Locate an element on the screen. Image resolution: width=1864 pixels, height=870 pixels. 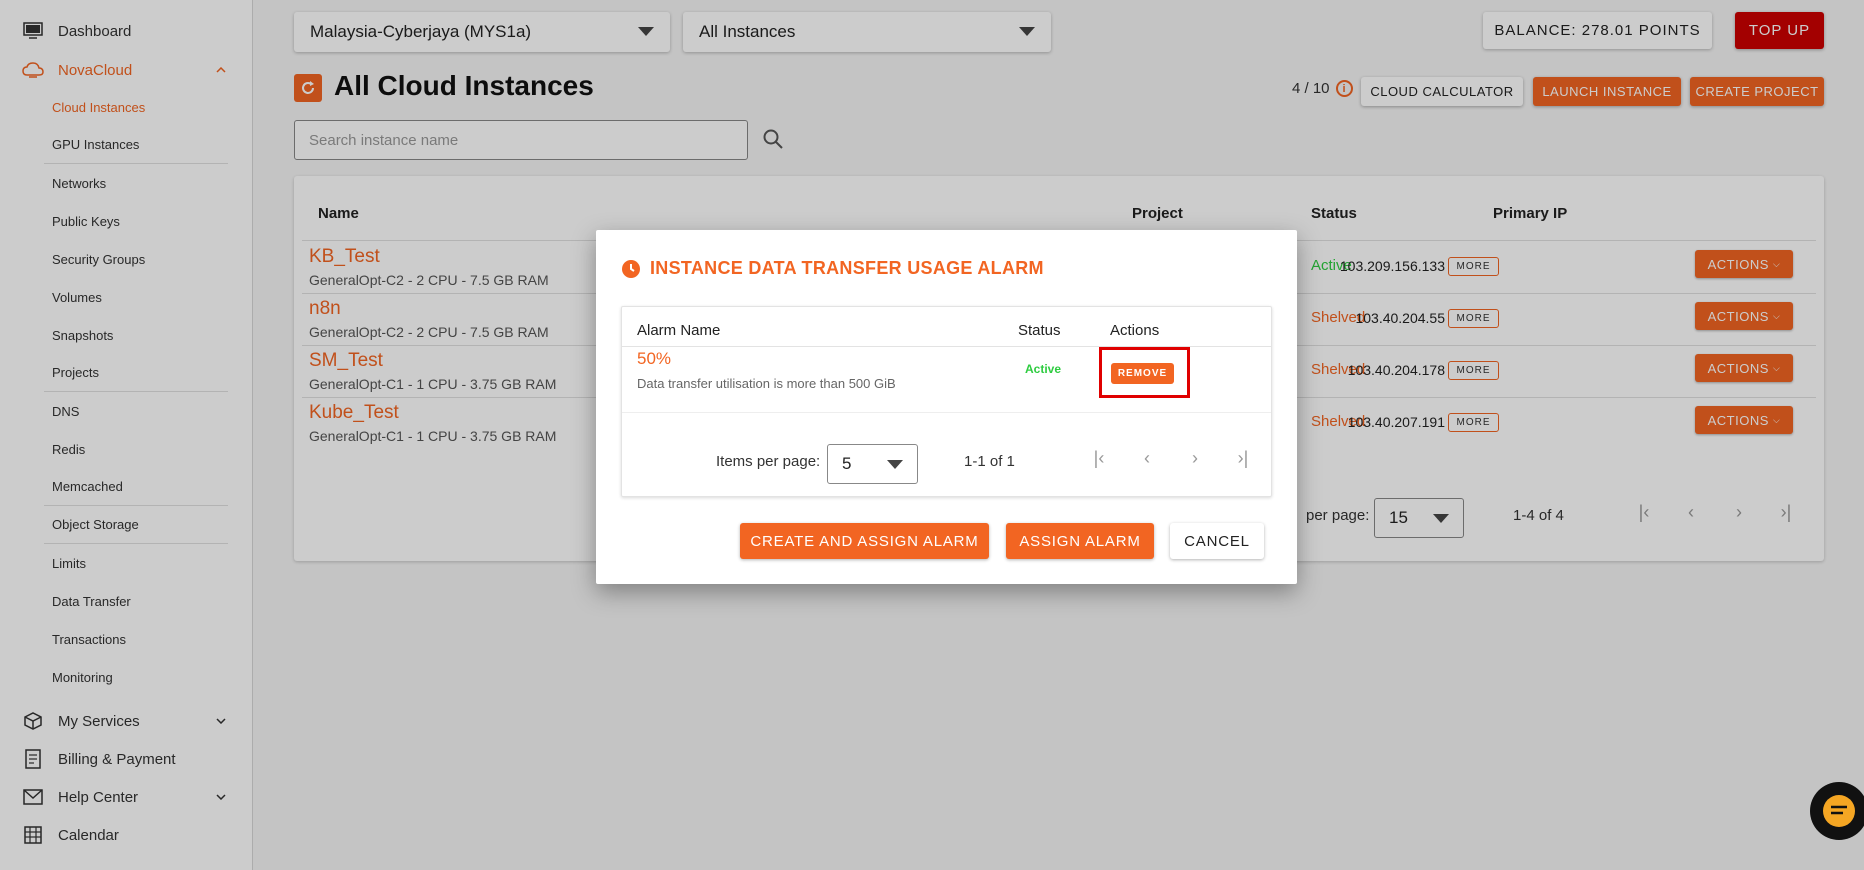
remove-alarm-button: REMOVE is located at coordinates (1142, 373).